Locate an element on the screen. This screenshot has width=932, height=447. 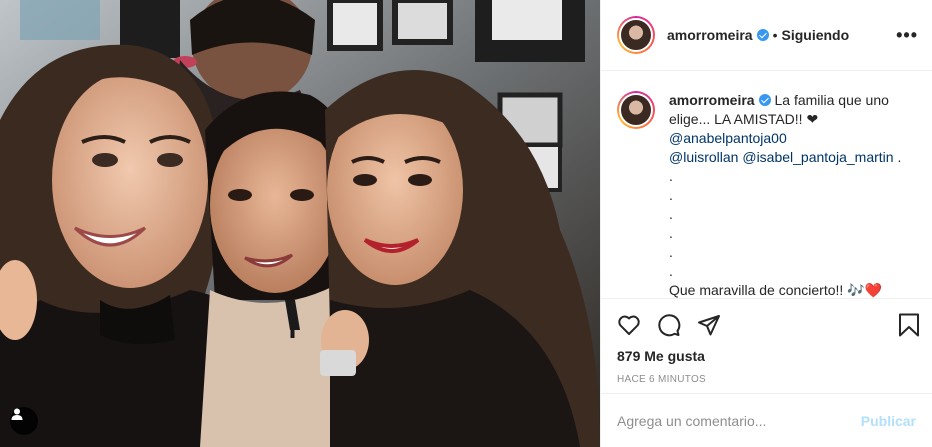
like-button is located at coordinates (637, 325).